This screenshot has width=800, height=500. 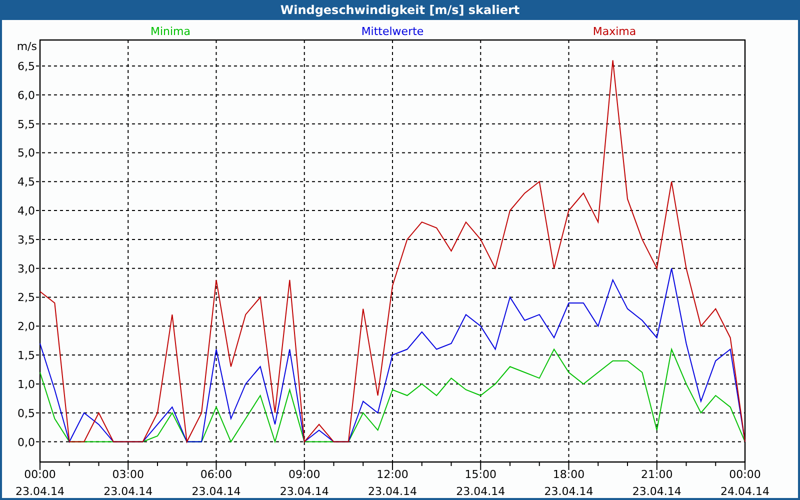 I want to click on x-tick-label: 03:00 23.04.14, so click(x=128, y=483).